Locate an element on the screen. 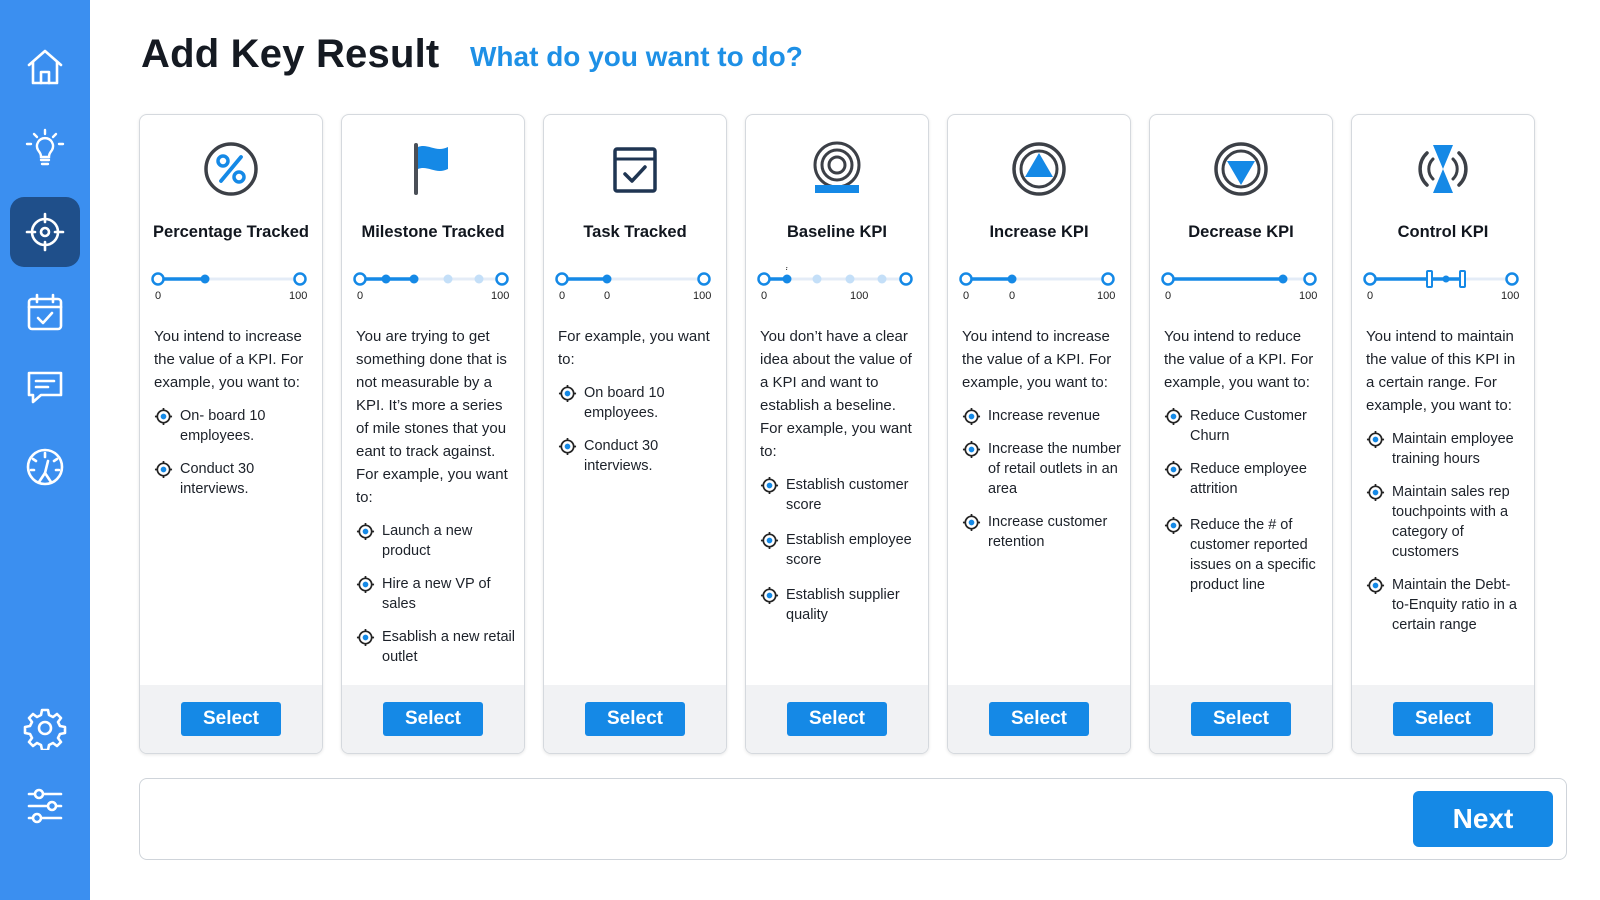 This screenshot has width=1600, height=900. slider-mid-label: 0 is located at coordinates (1012, 296).